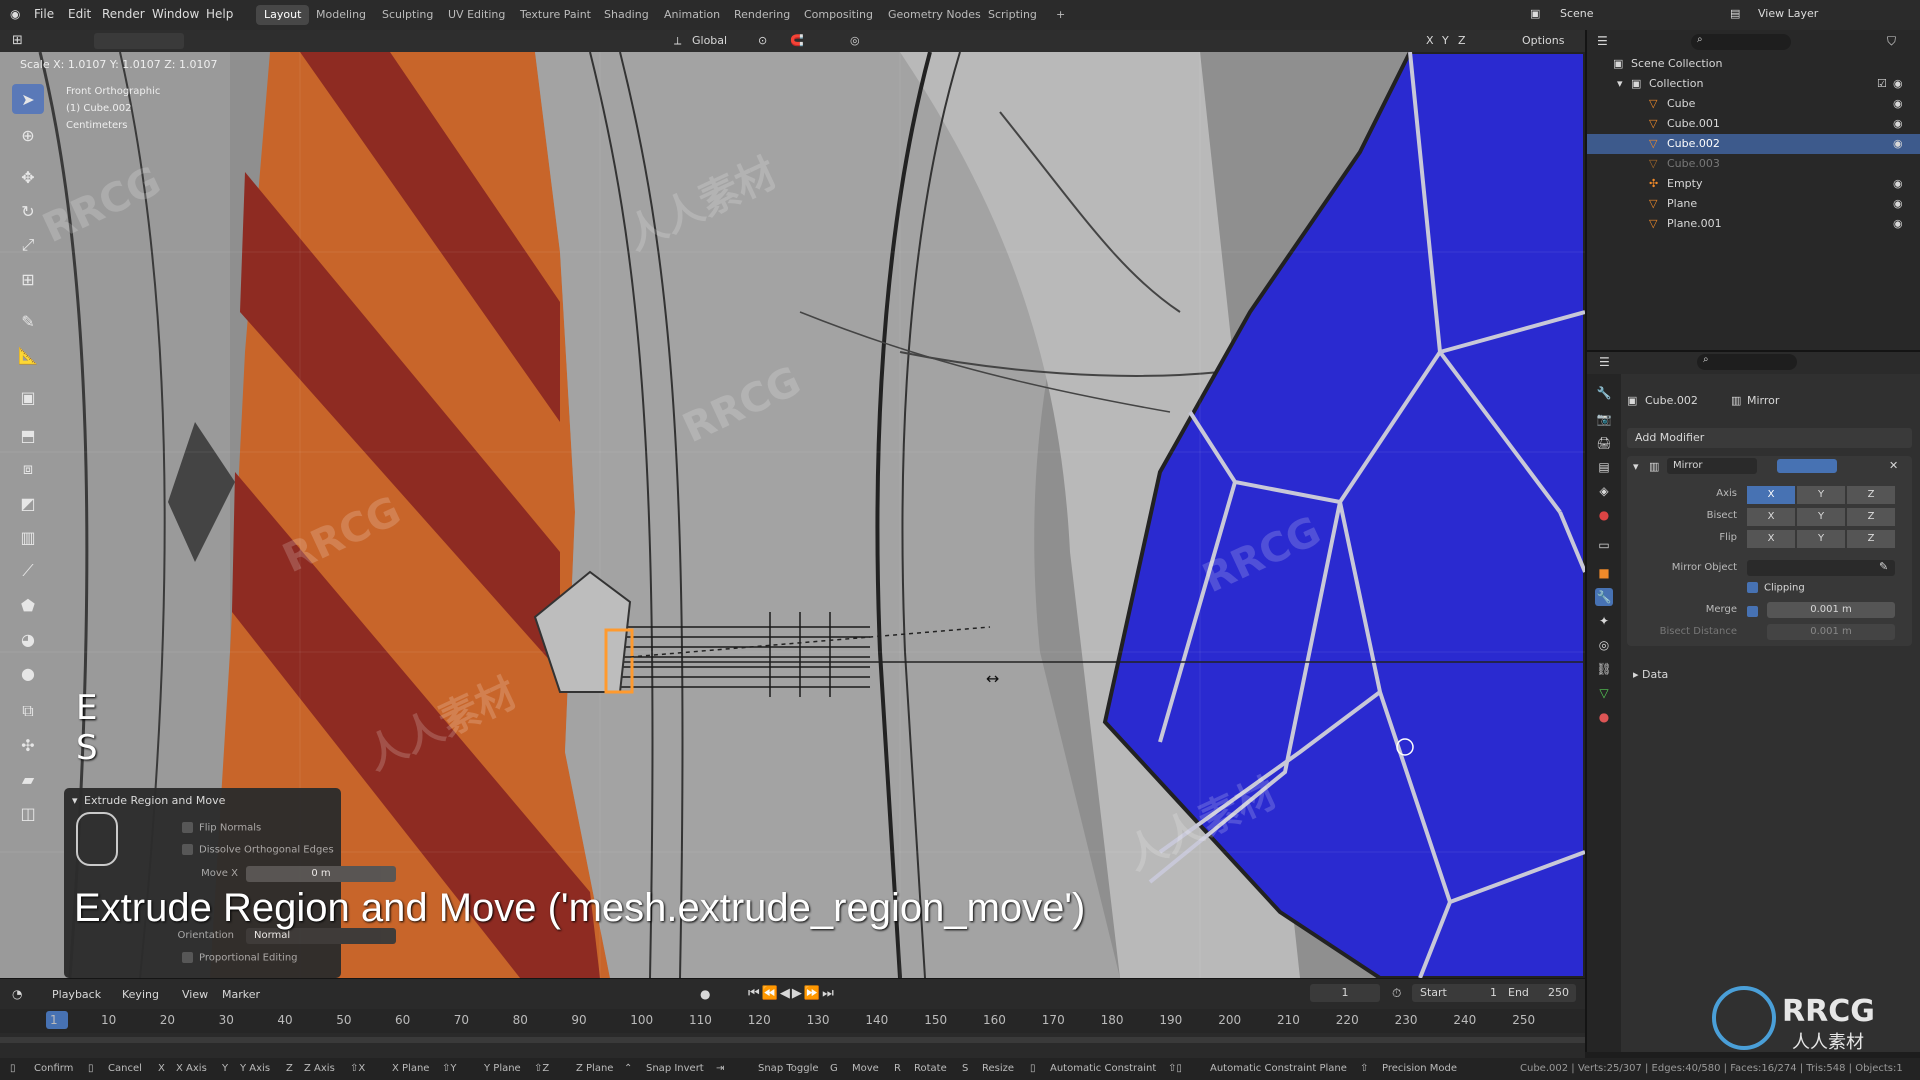 This screenshot has height=1080, width=1920. Describe the element at coordinates (28, 779) in the screenshot. I see `shear-tool-icon: ▰` at that location.